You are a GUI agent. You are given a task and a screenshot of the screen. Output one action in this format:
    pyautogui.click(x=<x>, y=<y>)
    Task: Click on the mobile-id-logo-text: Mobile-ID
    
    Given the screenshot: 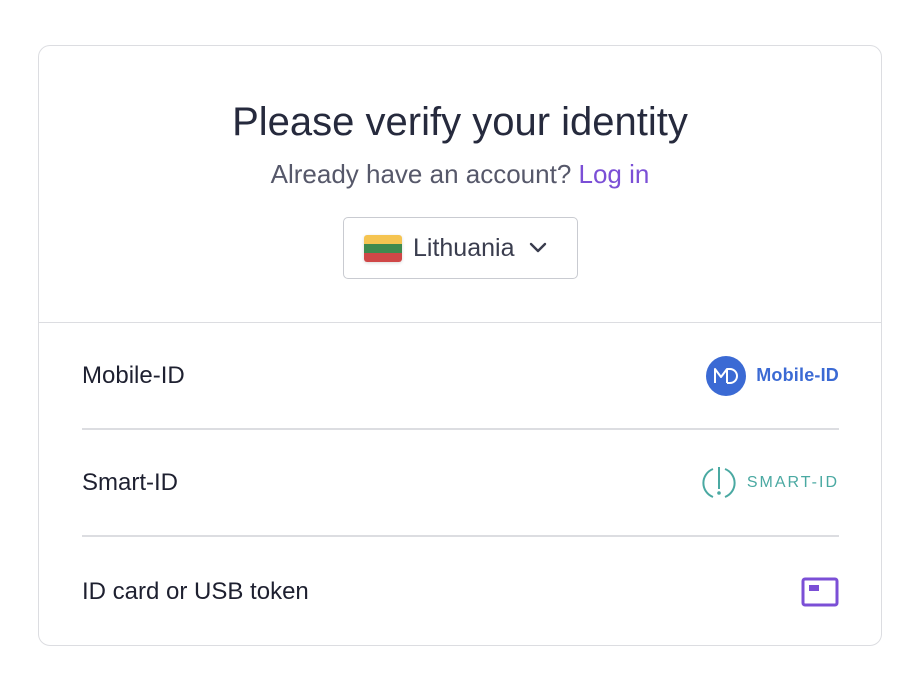 What is the action you would take?
    pyautogui.click(x=797, y=375)
    